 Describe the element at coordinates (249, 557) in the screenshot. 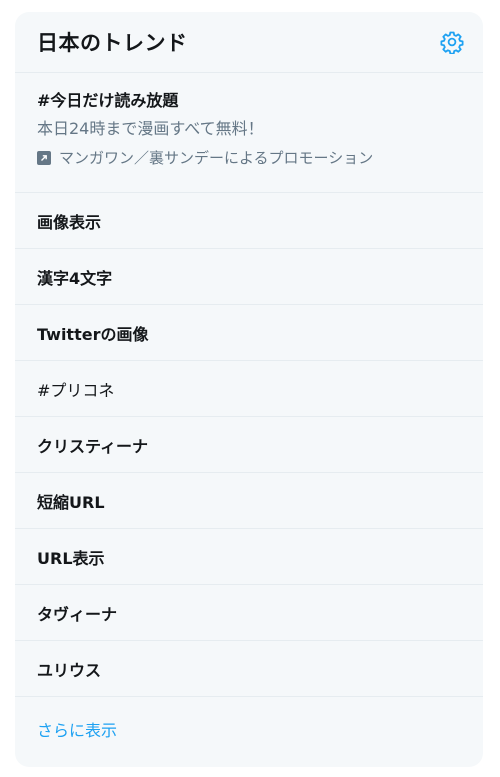

I see `trend-item: URL表示` at that location.